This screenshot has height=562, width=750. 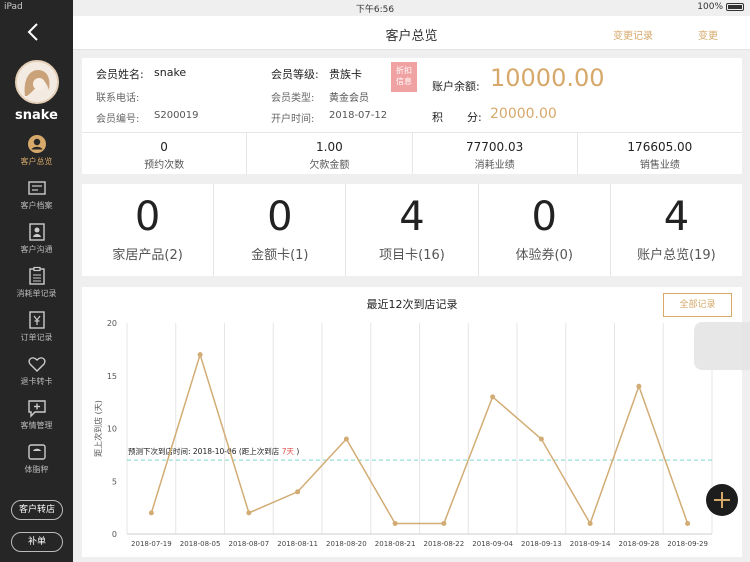 I want to click on sidebar-item-label: 消耗单记录, so click(x=36, y=293).